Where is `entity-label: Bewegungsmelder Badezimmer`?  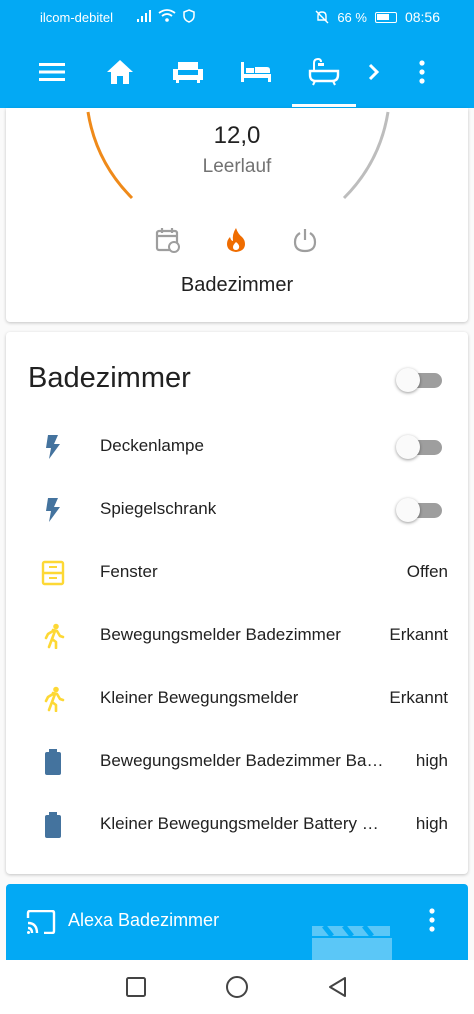 entity-label: Bewegungsmelder Badezimmer is located at coordinates (220, 634).